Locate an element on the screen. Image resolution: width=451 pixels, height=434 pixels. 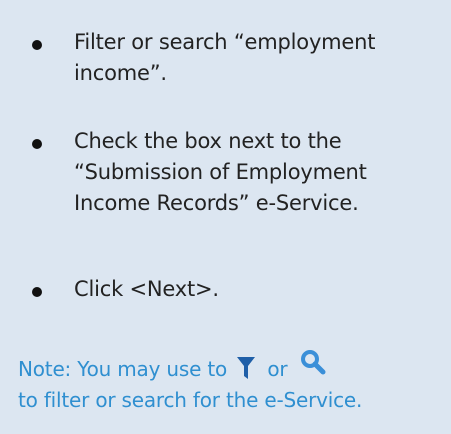
note-line-2: to filter or search for the e-Service. is located at coordinates (190, 400).